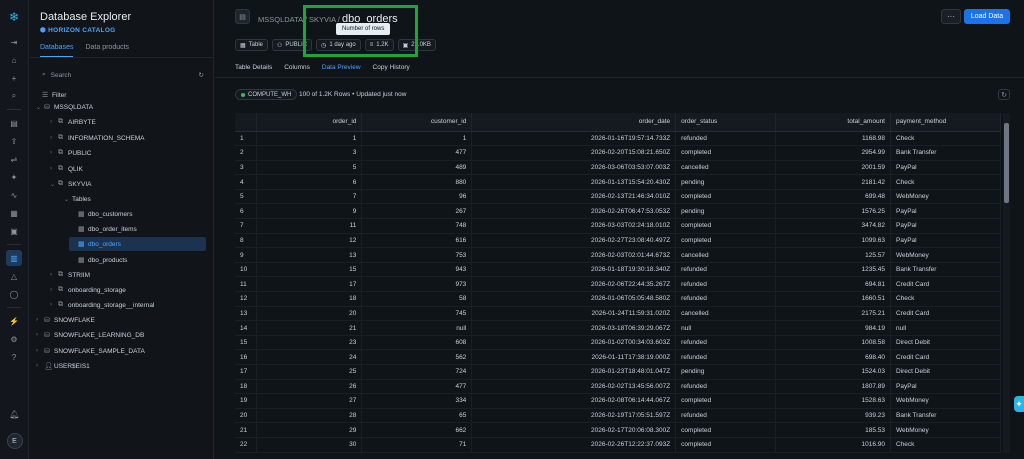  Describe the element at coordinates (417, 197) in the screenshot. I see `table-cell: 96` at that location.